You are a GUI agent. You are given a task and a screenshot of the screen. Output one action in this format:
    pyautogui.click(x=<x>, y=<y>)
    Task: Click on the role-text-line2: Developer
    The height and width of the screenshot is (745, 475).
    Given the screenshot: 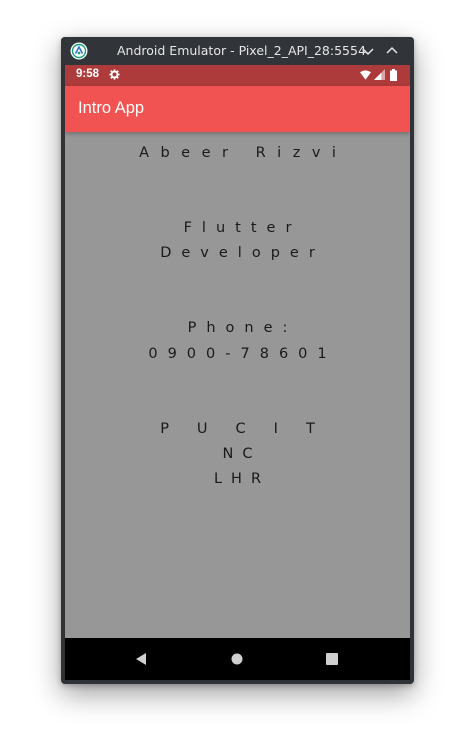 What is the action you would take?
    pyautogui.click(x=242, y=253)
    